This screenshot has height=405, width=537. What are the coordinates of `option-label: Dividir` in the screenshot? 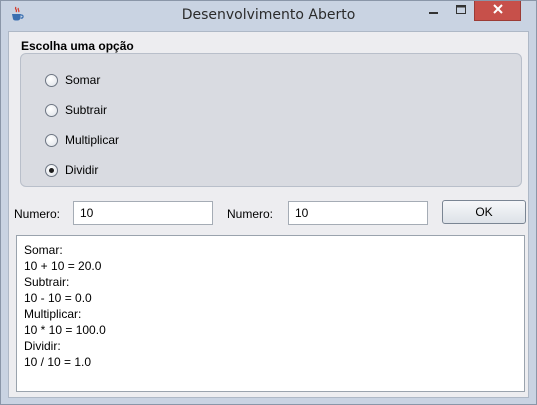 It's located at (82, 170).